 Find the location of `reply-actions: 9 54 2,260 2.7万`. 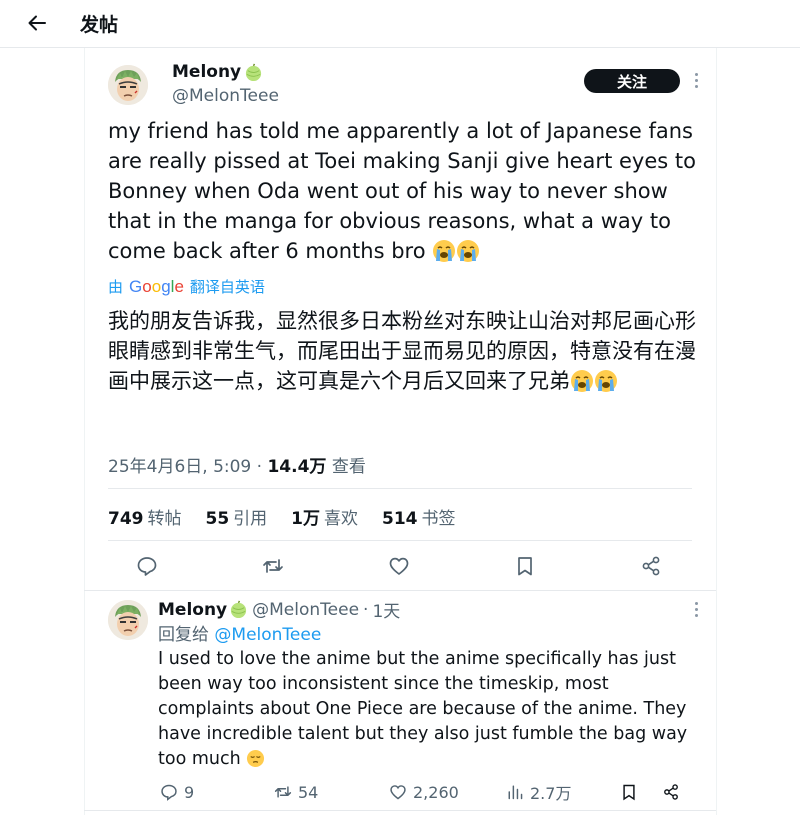

reply-actions: 9 54 2,260 2.7万 is located at coordinates (423, 792).